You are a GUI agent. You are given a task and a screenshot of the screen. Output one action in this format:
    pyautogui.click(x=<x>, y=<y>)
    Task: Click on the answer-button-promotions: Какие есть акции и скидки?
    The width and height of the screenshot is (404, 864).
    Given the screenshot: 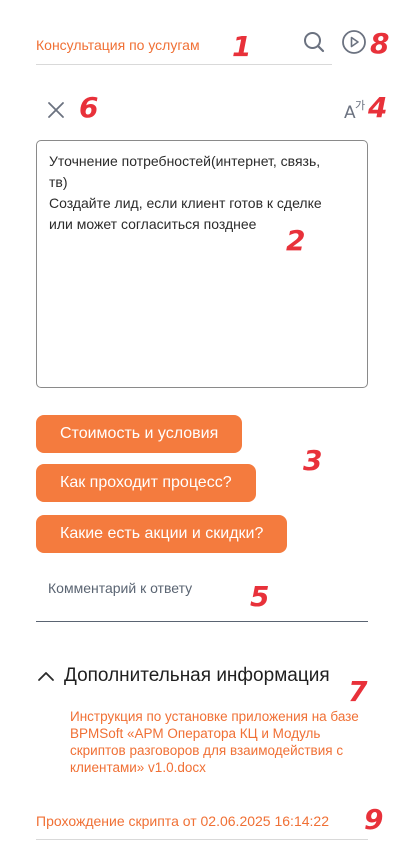 What is the action you would take?
    pyautogui.click(x=162, y=534)
    